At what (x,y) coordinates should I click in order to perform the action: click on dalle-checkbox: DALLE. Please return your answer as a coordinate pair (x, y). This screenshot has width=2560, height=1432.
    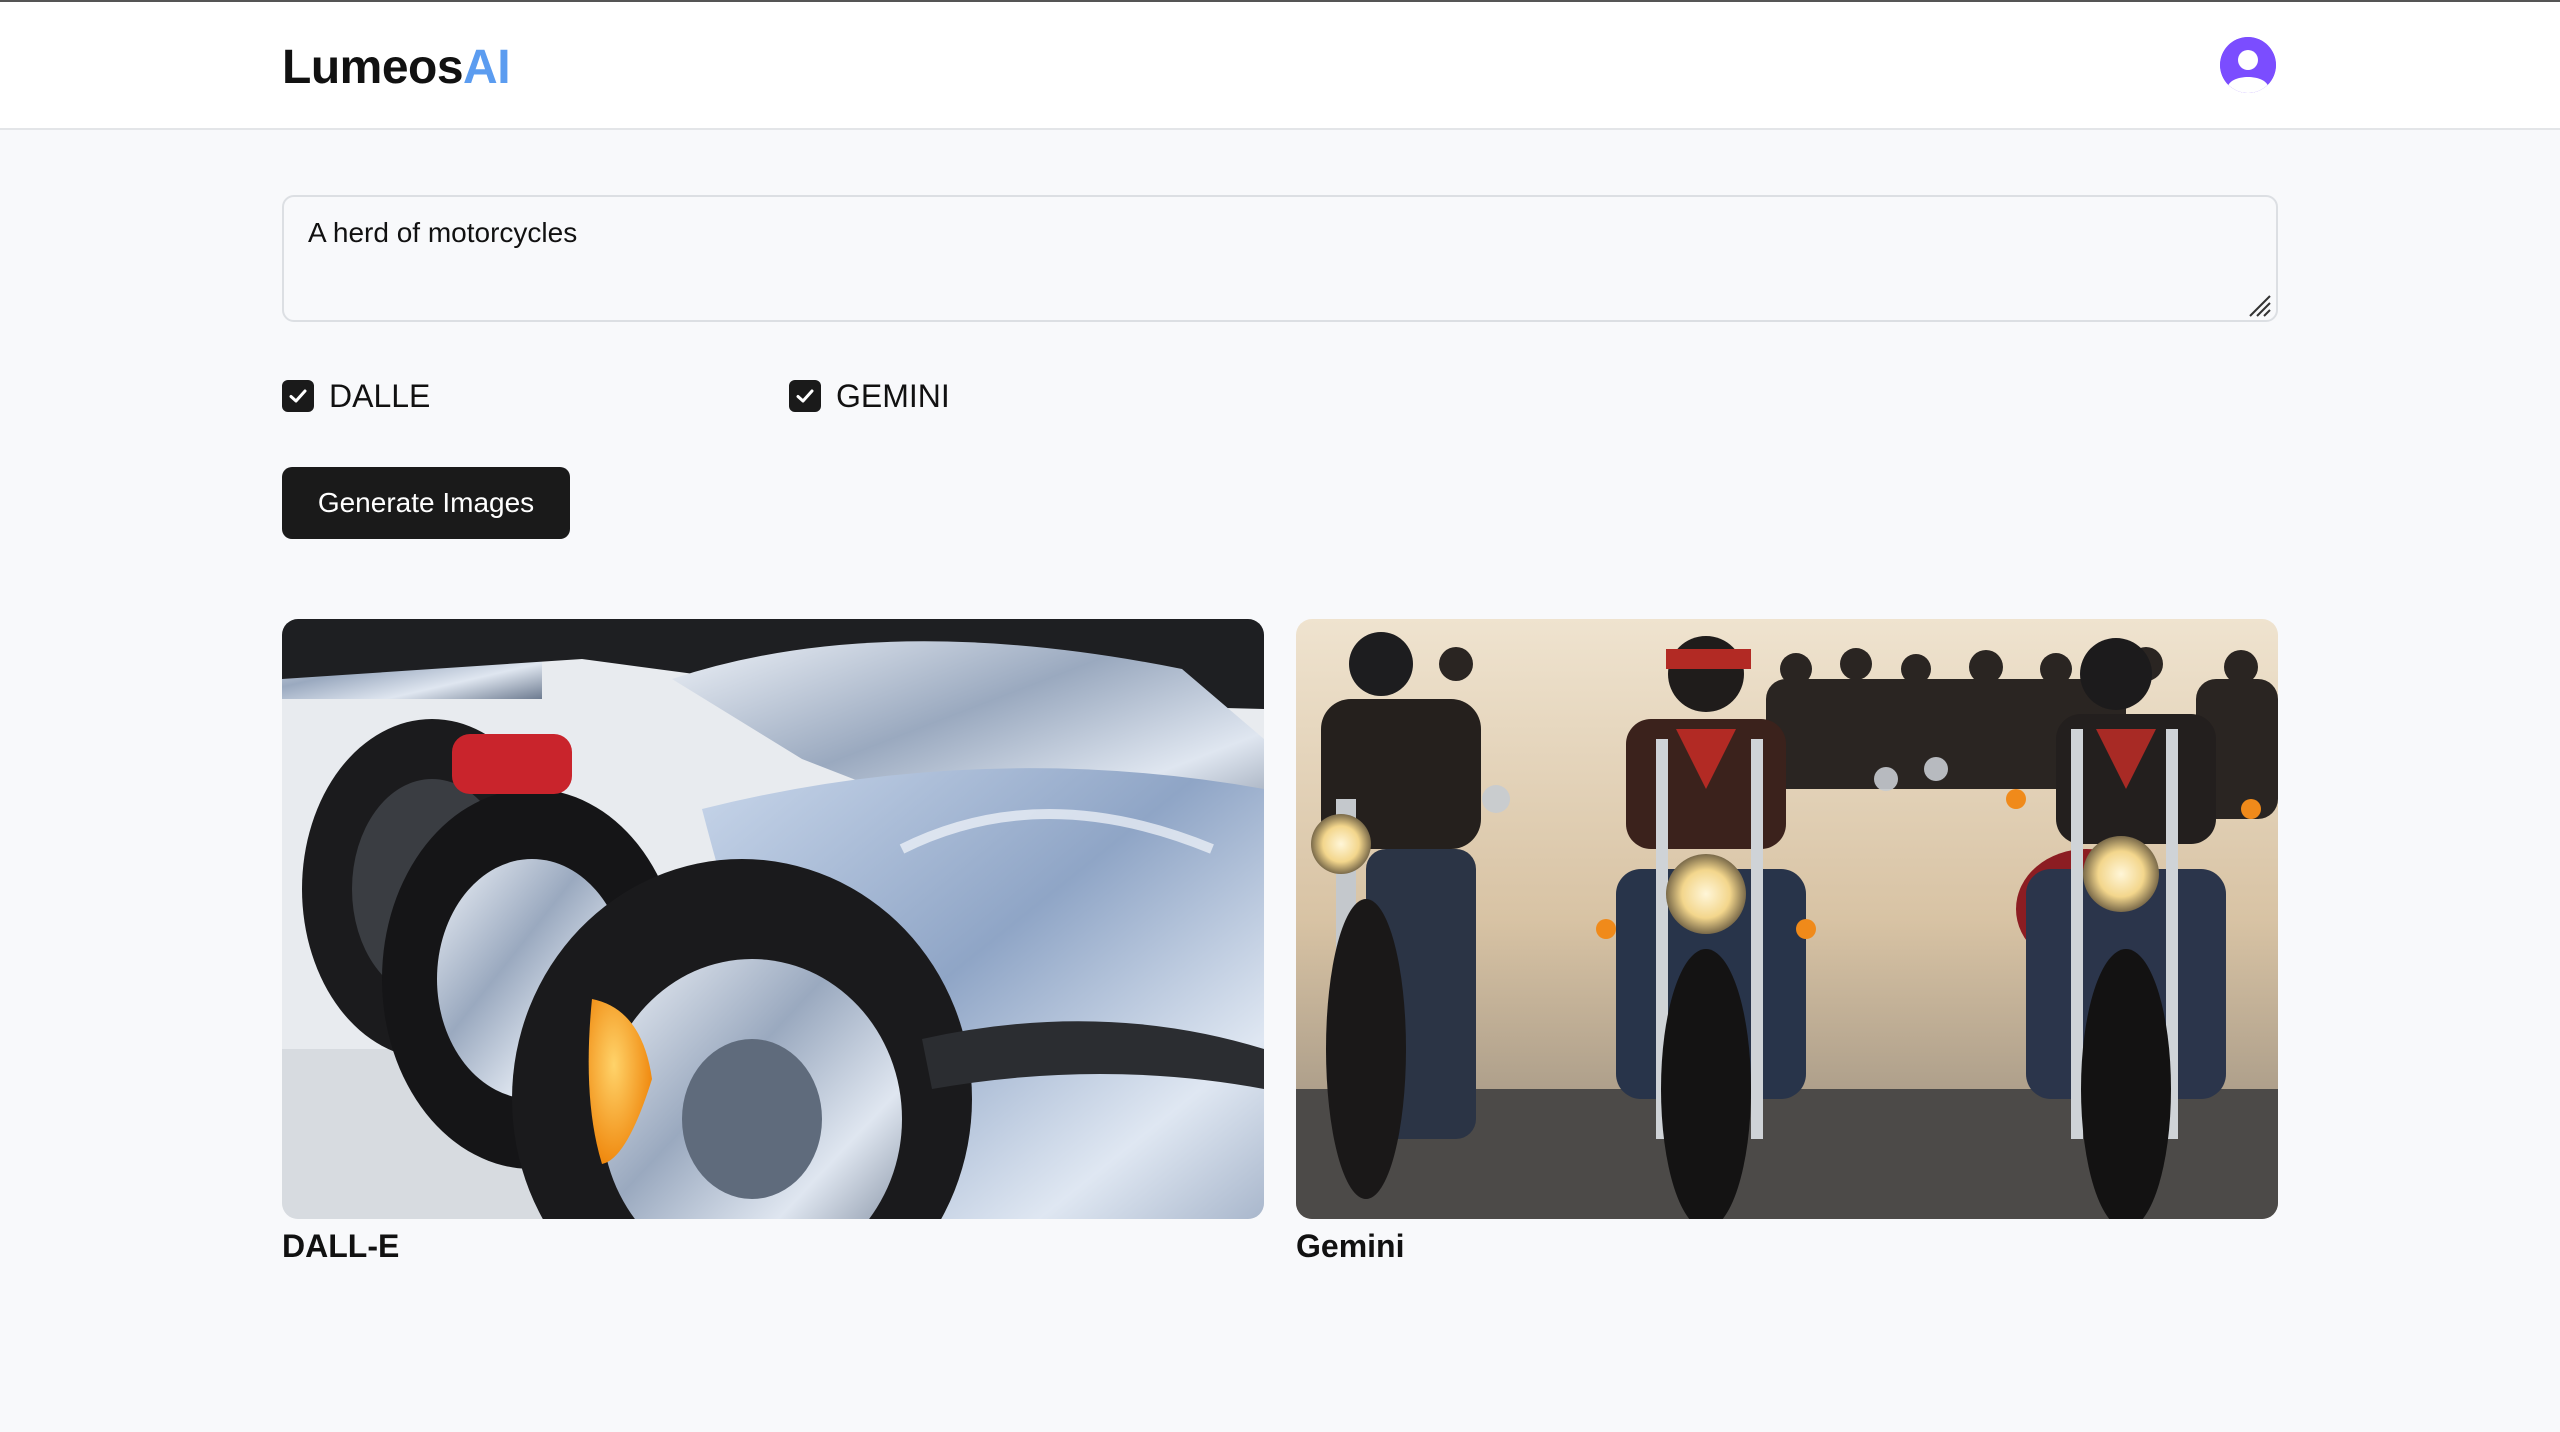
    Looking at the image, I should click on (356, 396).